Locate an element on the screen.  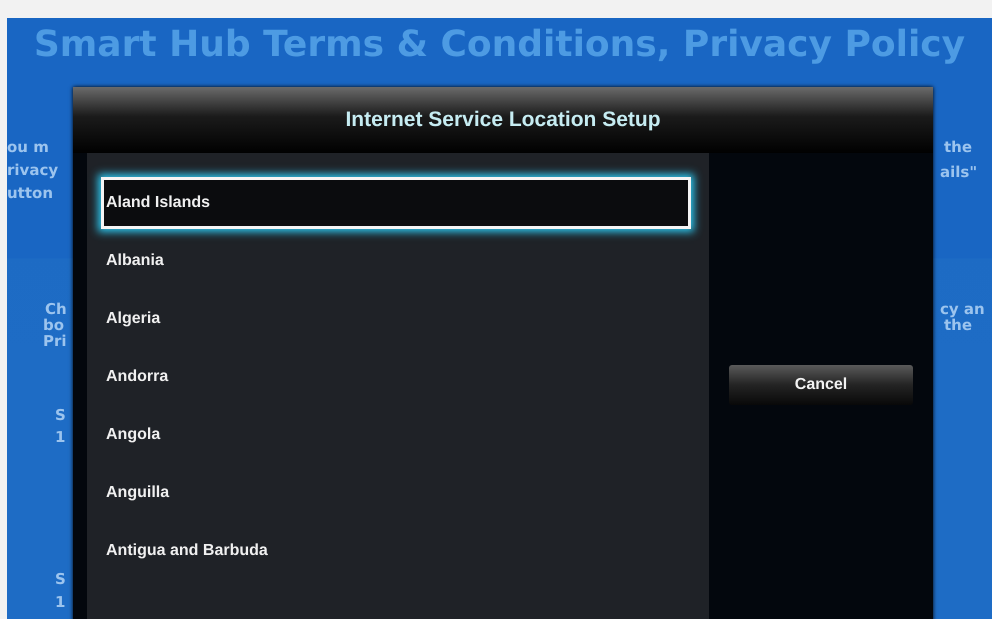
country-item: Aland Islands is located at coordinates (396, 203).